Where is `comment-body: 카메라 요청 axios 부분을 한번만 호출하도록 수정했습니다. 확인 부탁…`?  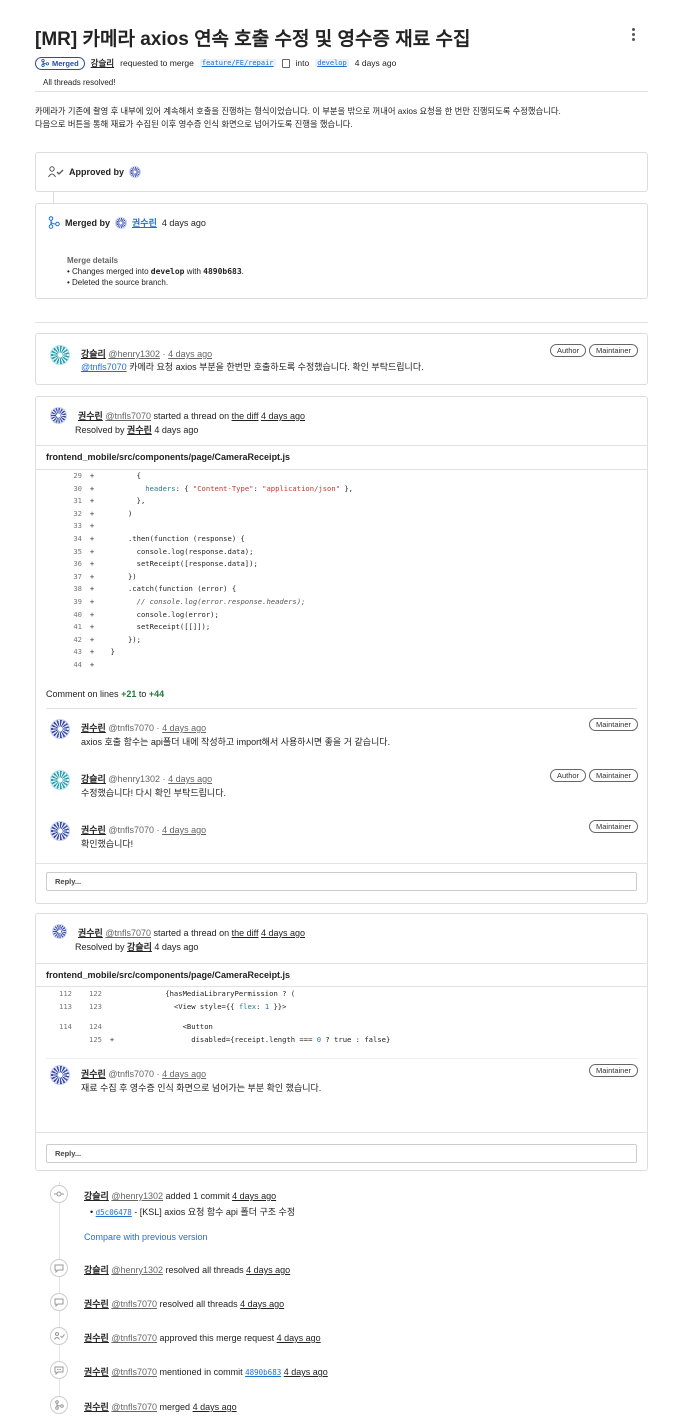
comment-body: 카메라 요청 axios 부분을 한번만 호출하도록 수정했습니다. 확인 부탁… is located at coordinates (276, 367).